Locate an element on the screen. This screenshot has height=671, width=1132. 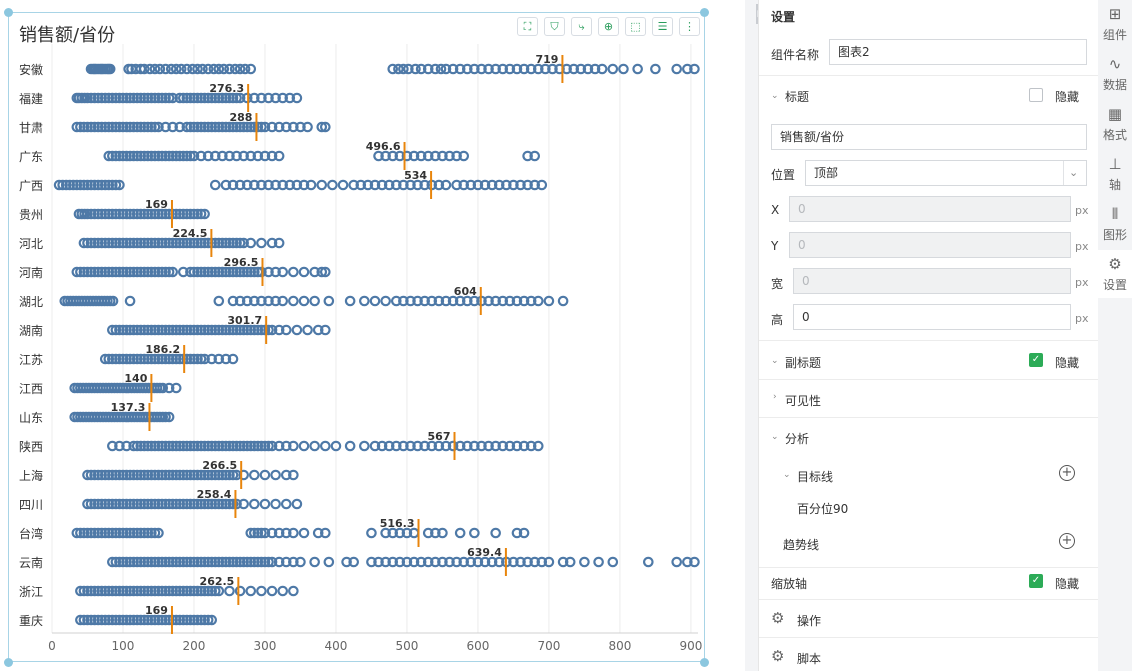
target-line-label: 目标线 is located at coordinates (815, 476).